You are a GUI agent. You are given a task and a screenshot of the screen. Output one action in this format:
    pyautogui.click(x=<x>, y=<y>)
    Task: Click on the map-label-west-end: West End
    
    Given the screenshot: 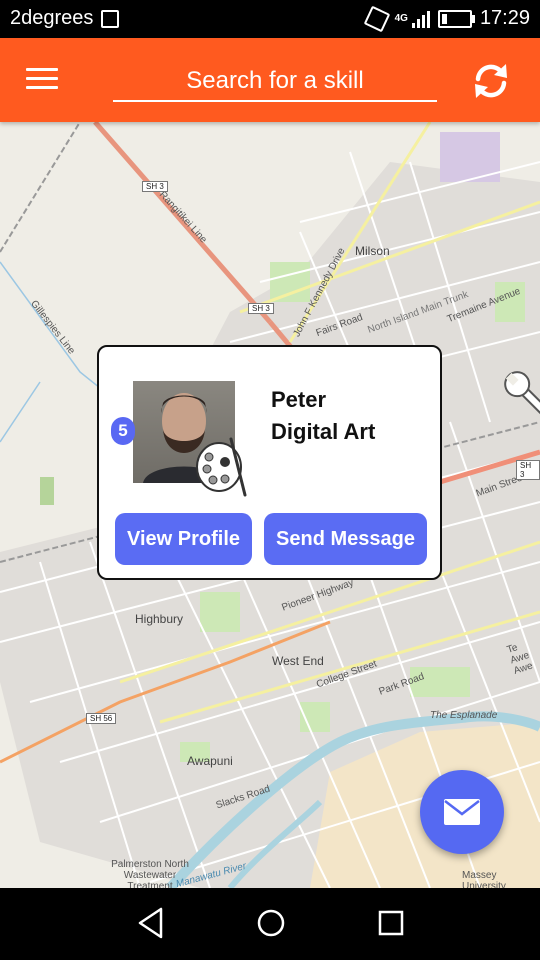 What is the action you would take?
    pyautogui.click(x=298, y=661)
    